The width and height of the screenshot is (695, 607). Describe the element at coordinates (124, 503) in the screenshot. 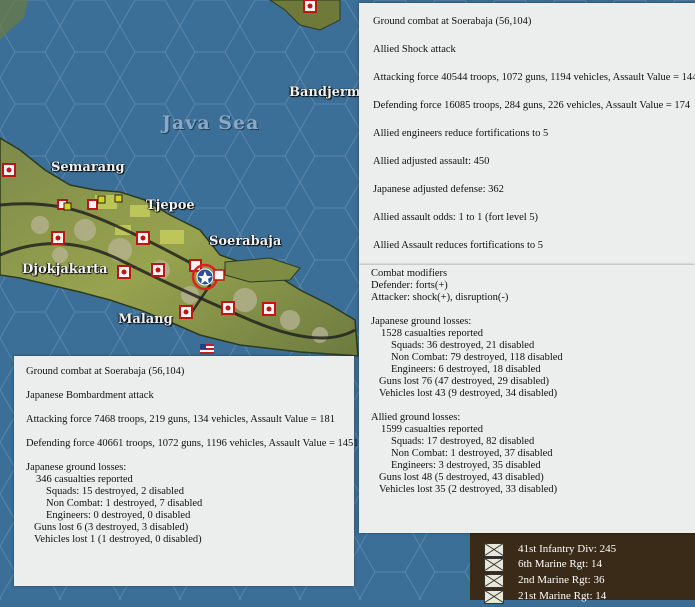

I see `japanese-noncombat: Non Combat: 1 destroyed, 7 disabled` at that location.